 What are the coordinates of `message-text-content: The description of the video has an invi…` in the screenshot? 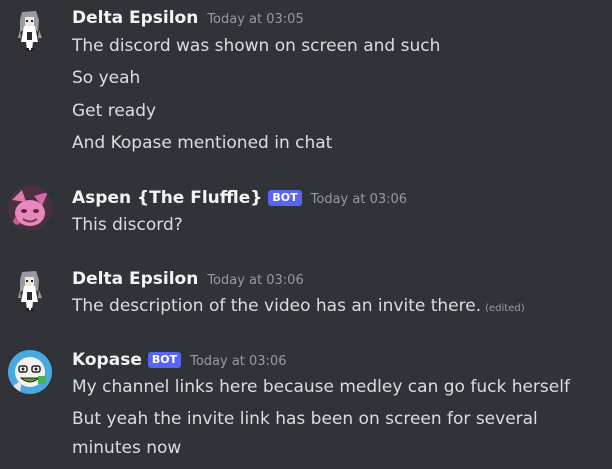 It's located at (277, 306).